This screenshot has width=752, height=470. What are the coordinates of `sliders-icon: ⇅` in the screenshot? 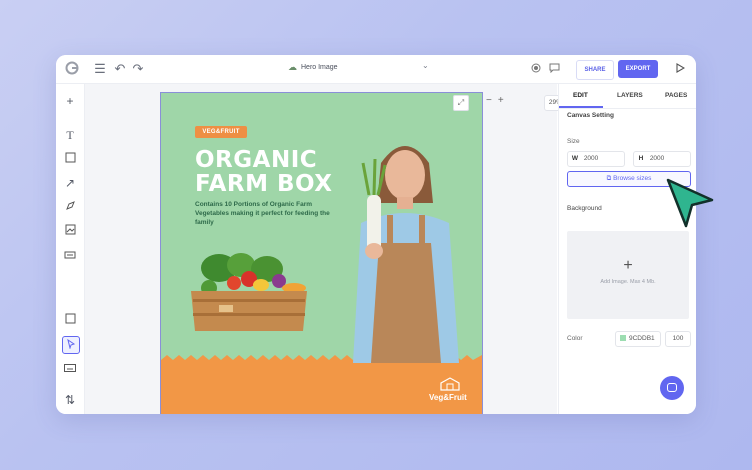 It's located at (70, 400).